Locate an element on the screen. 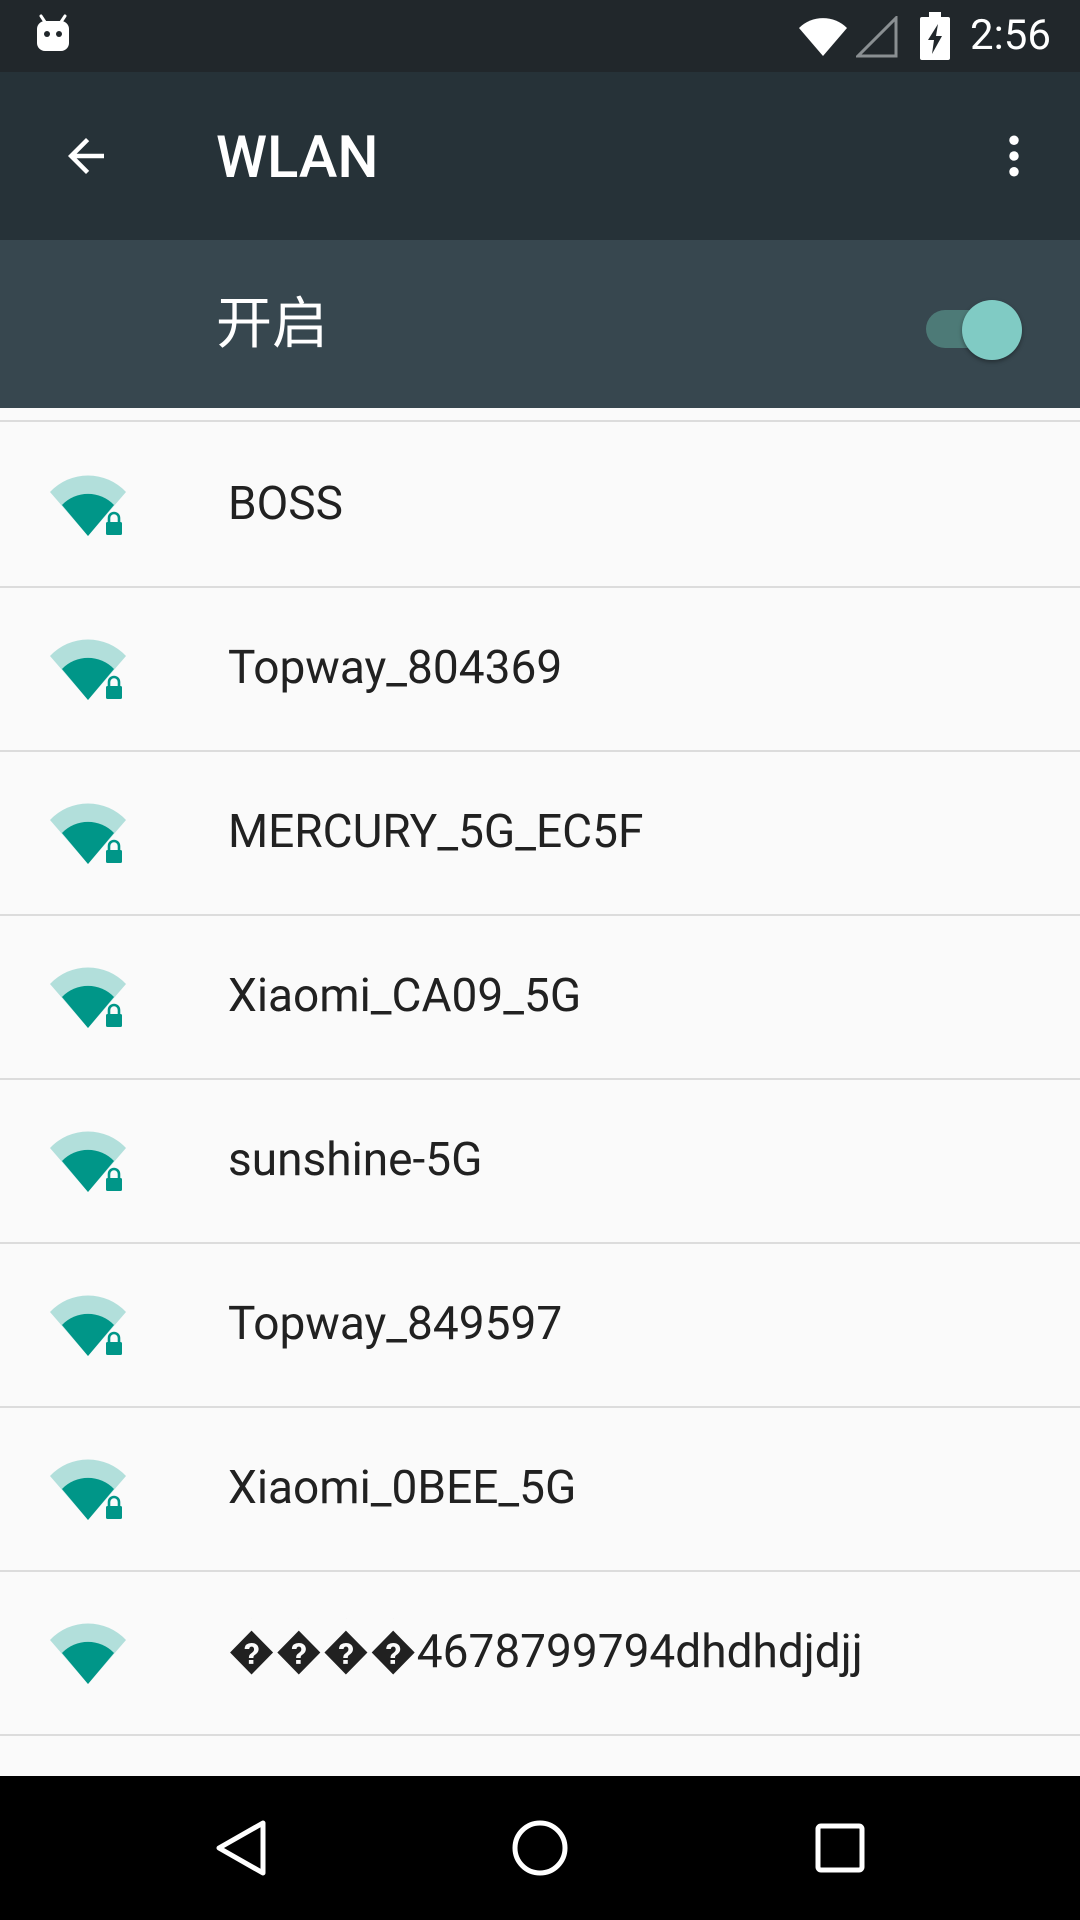  nav-back-button is located at coordinates (240, 1848).